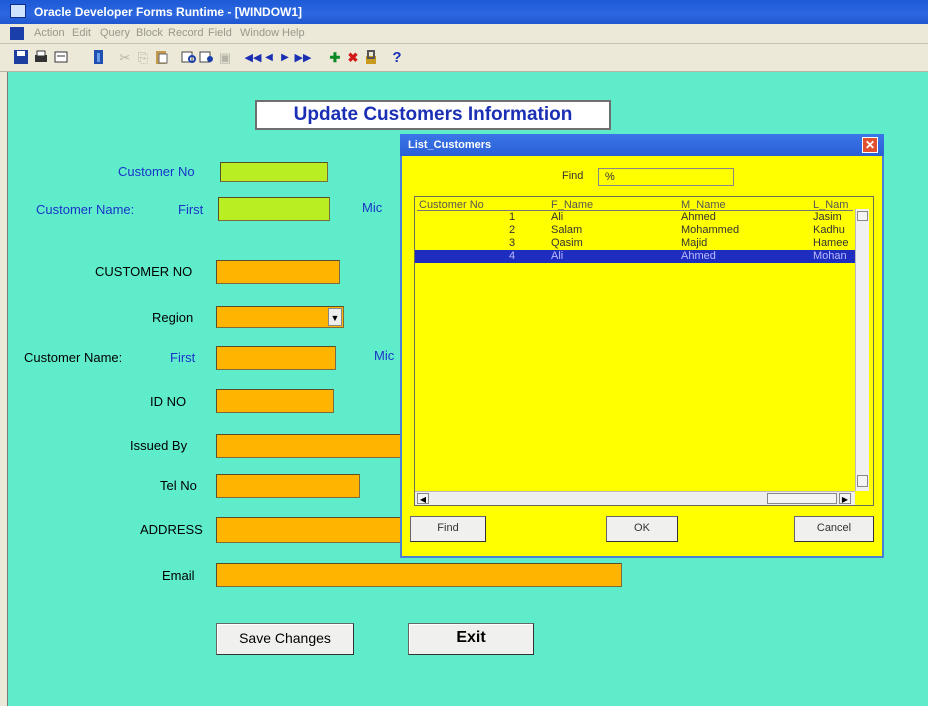  I want to click on table-row: 2 Salam Mohammed Kadhu, so click(635, 230).